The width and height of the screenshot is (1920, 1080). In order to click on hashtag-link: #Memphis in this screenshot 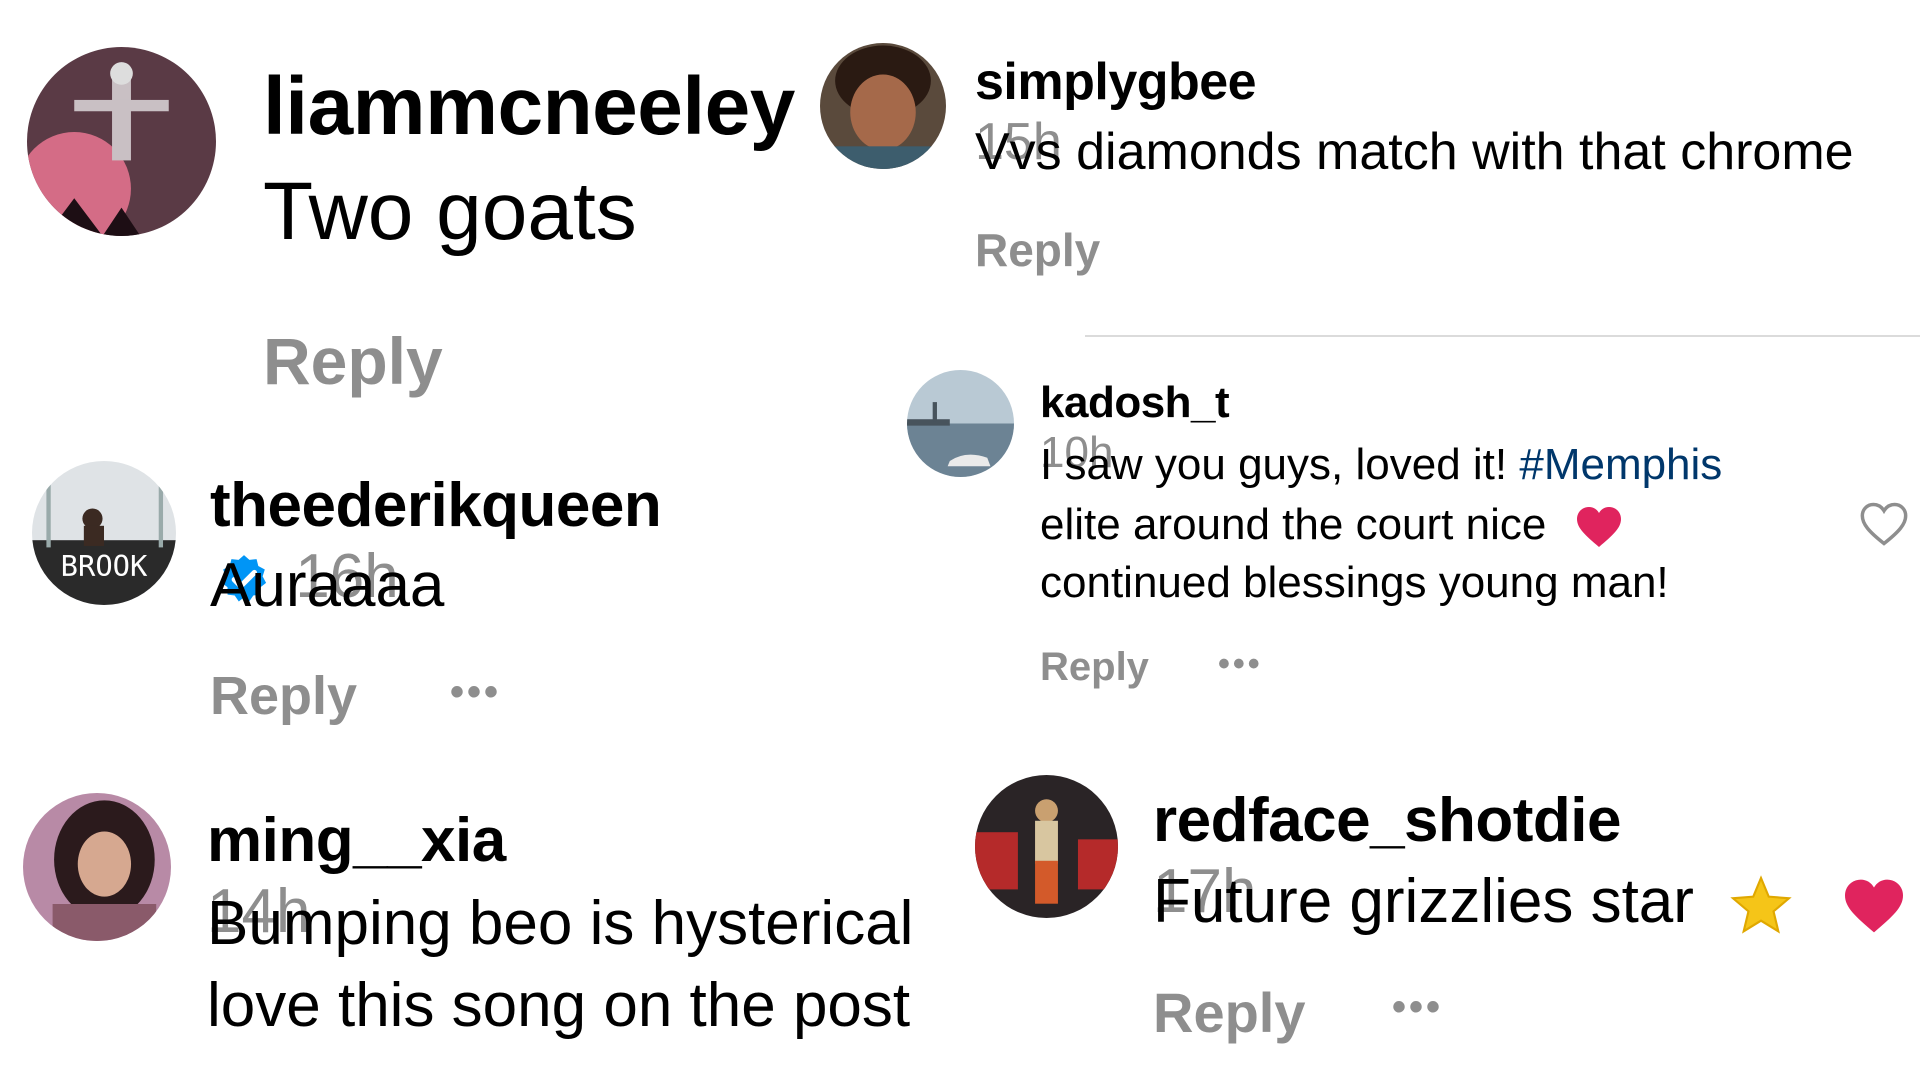, I will do `click(1620, 464)`.